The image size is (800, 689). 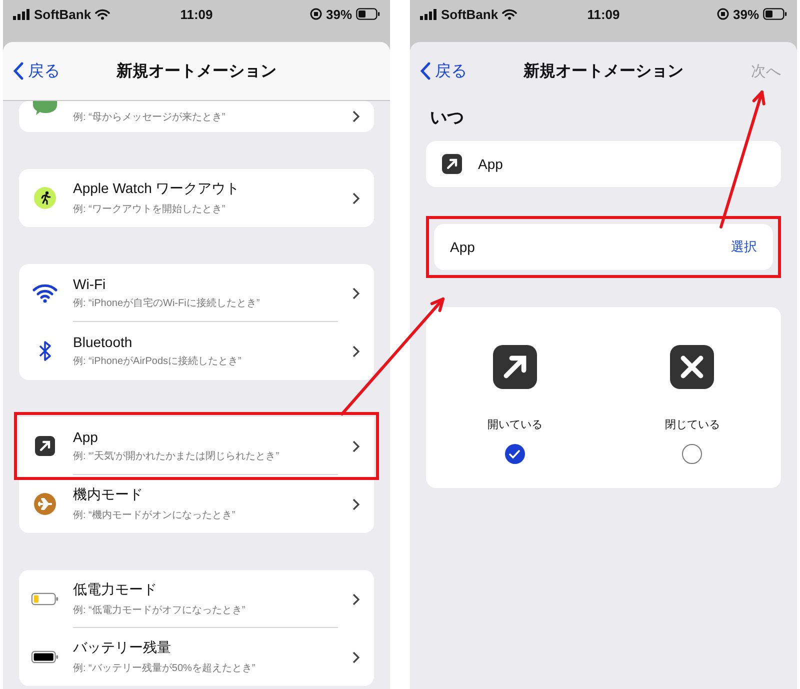 I want to click on bluetooth-icon, so click(x=45, y=351).